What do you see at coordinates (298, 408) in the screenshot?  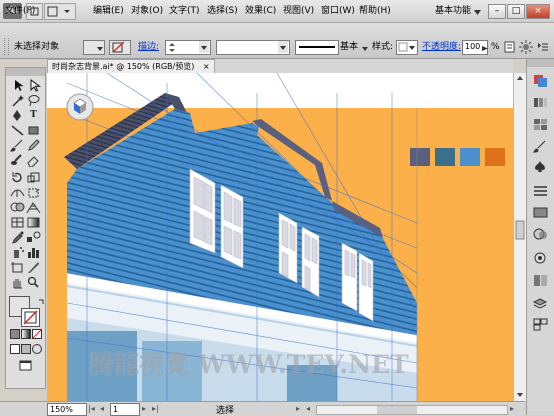 I see `status-menu-icon: ▸` at bounding box center [298, 408].